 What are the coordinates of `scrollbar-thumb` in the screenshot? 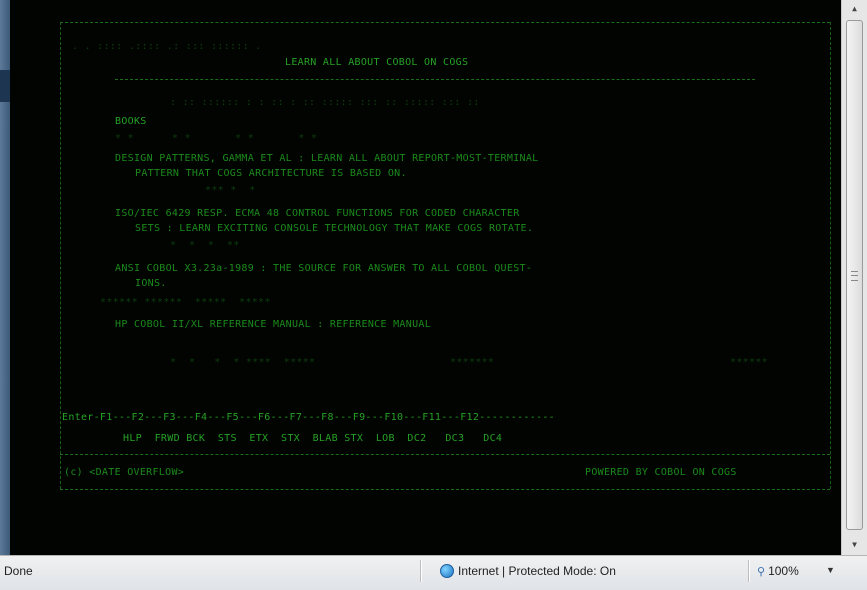 It's located at (854, 275).